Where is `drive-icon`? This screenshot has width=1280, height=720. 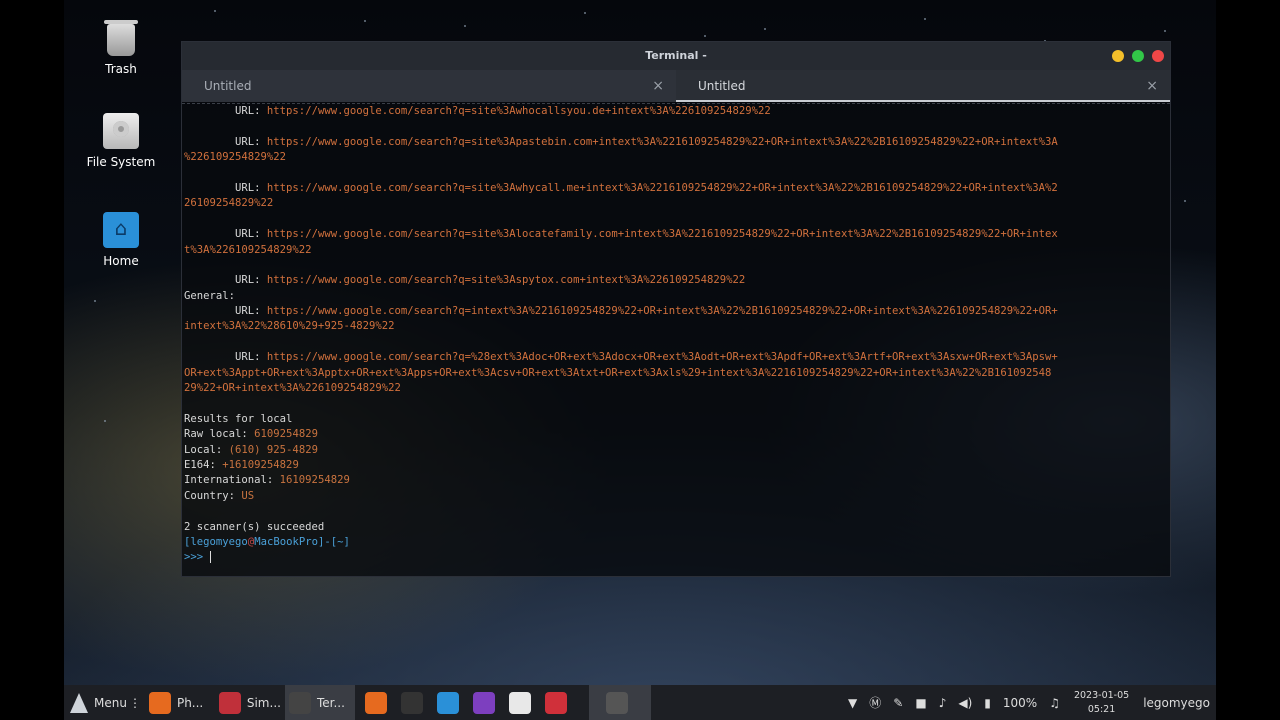 drive-icon is located at coordinates (121, 131).